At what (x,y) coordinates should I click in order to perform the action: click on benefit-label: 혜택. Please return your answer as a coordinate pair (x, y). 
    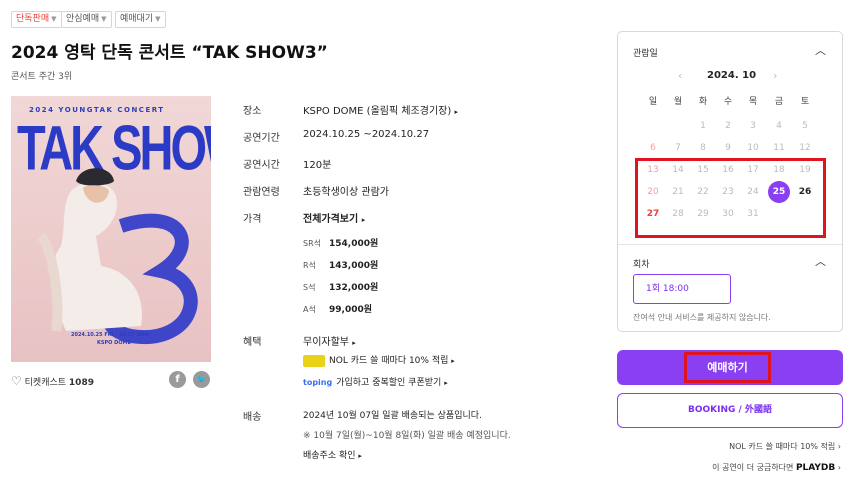
    Looking at the image, I should click on (252, 342).